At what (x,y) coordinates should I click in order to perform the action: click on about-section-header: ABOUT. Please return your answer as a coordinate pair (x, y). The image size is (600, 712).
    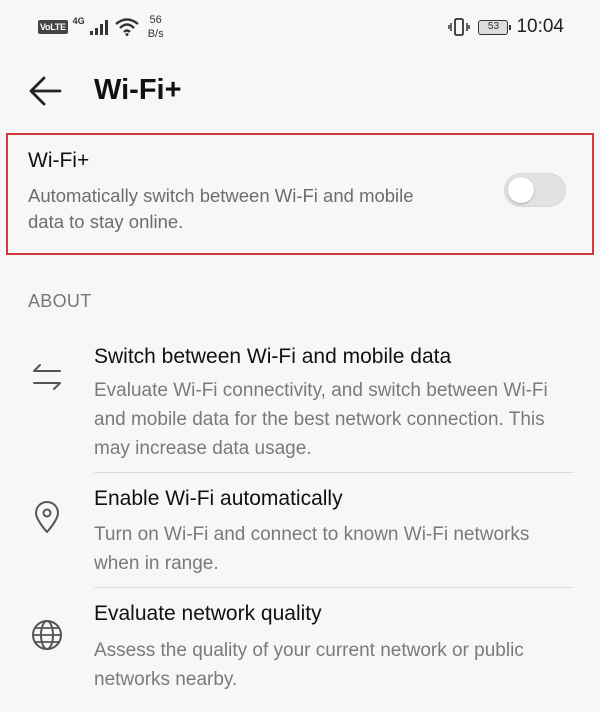
    Looking at the image, I should click on (60, 301).